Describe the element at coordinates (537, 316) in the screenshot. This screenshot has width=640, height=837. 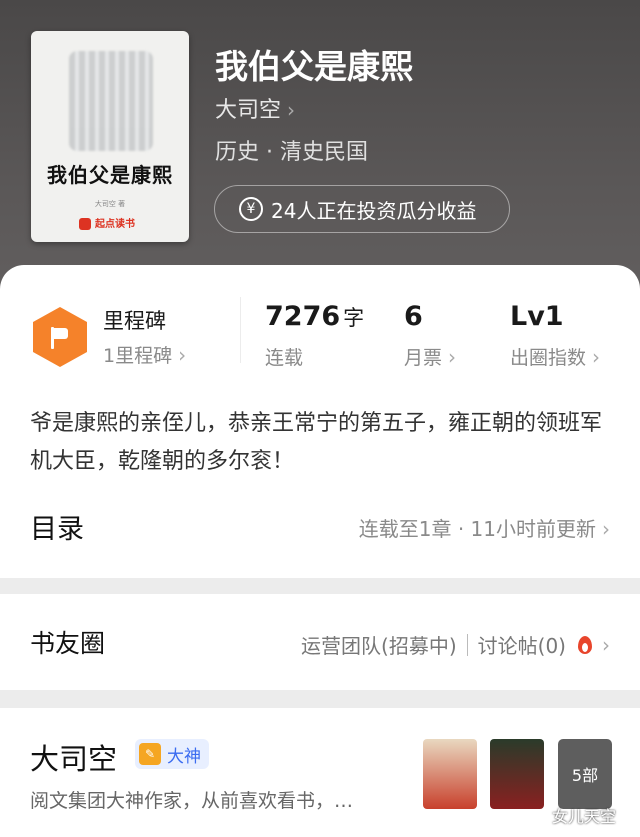
I see `influence-level: Lv1` at that location.